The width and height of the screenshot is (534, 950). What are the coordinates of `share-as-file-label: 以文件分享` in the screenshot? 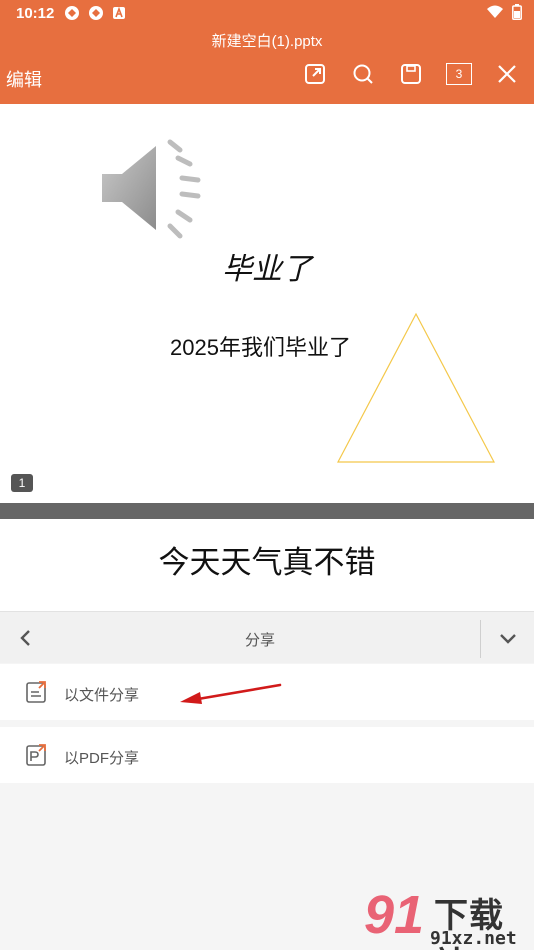 It's located at (102, 695).